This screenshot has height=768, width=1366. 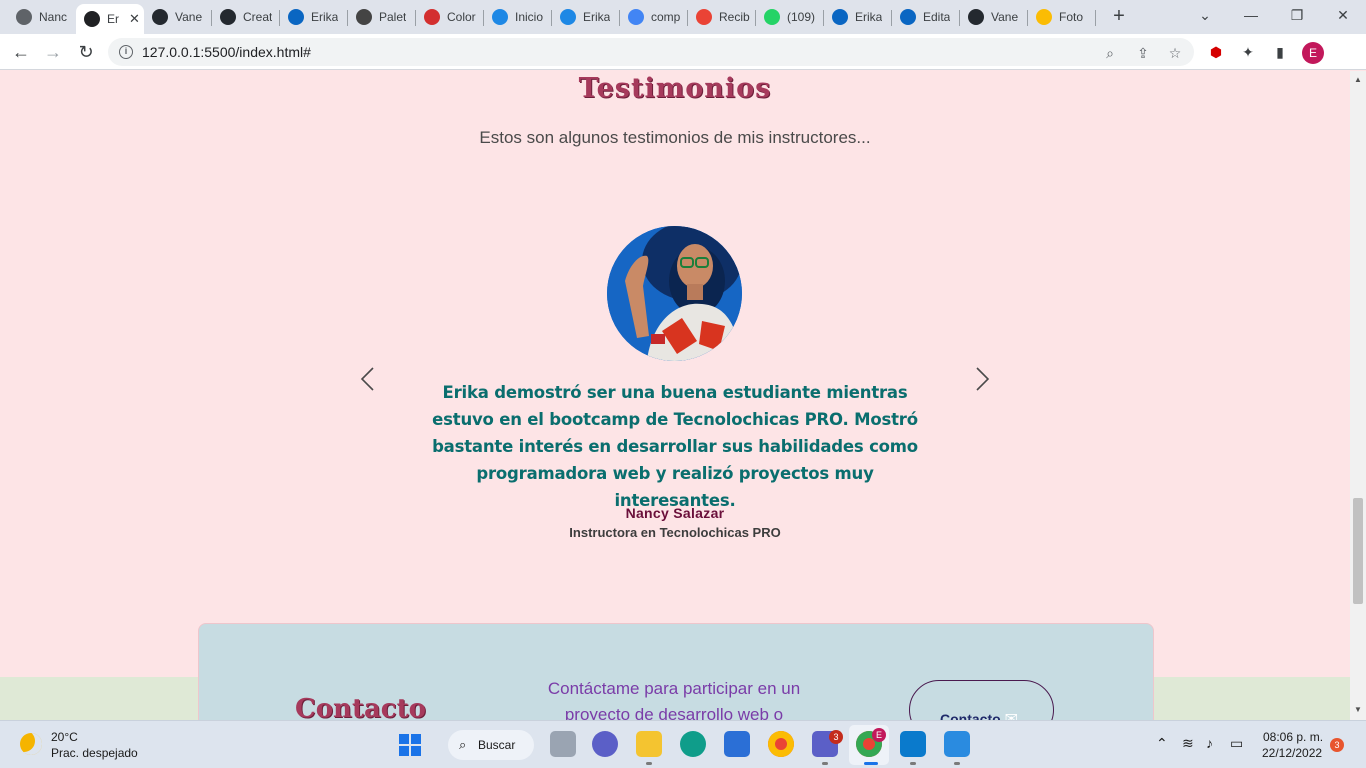 What do you see at coordinates (825, 763) in the screenshot?
I see `teams-running-indicator` at bounding box center [825, 763].